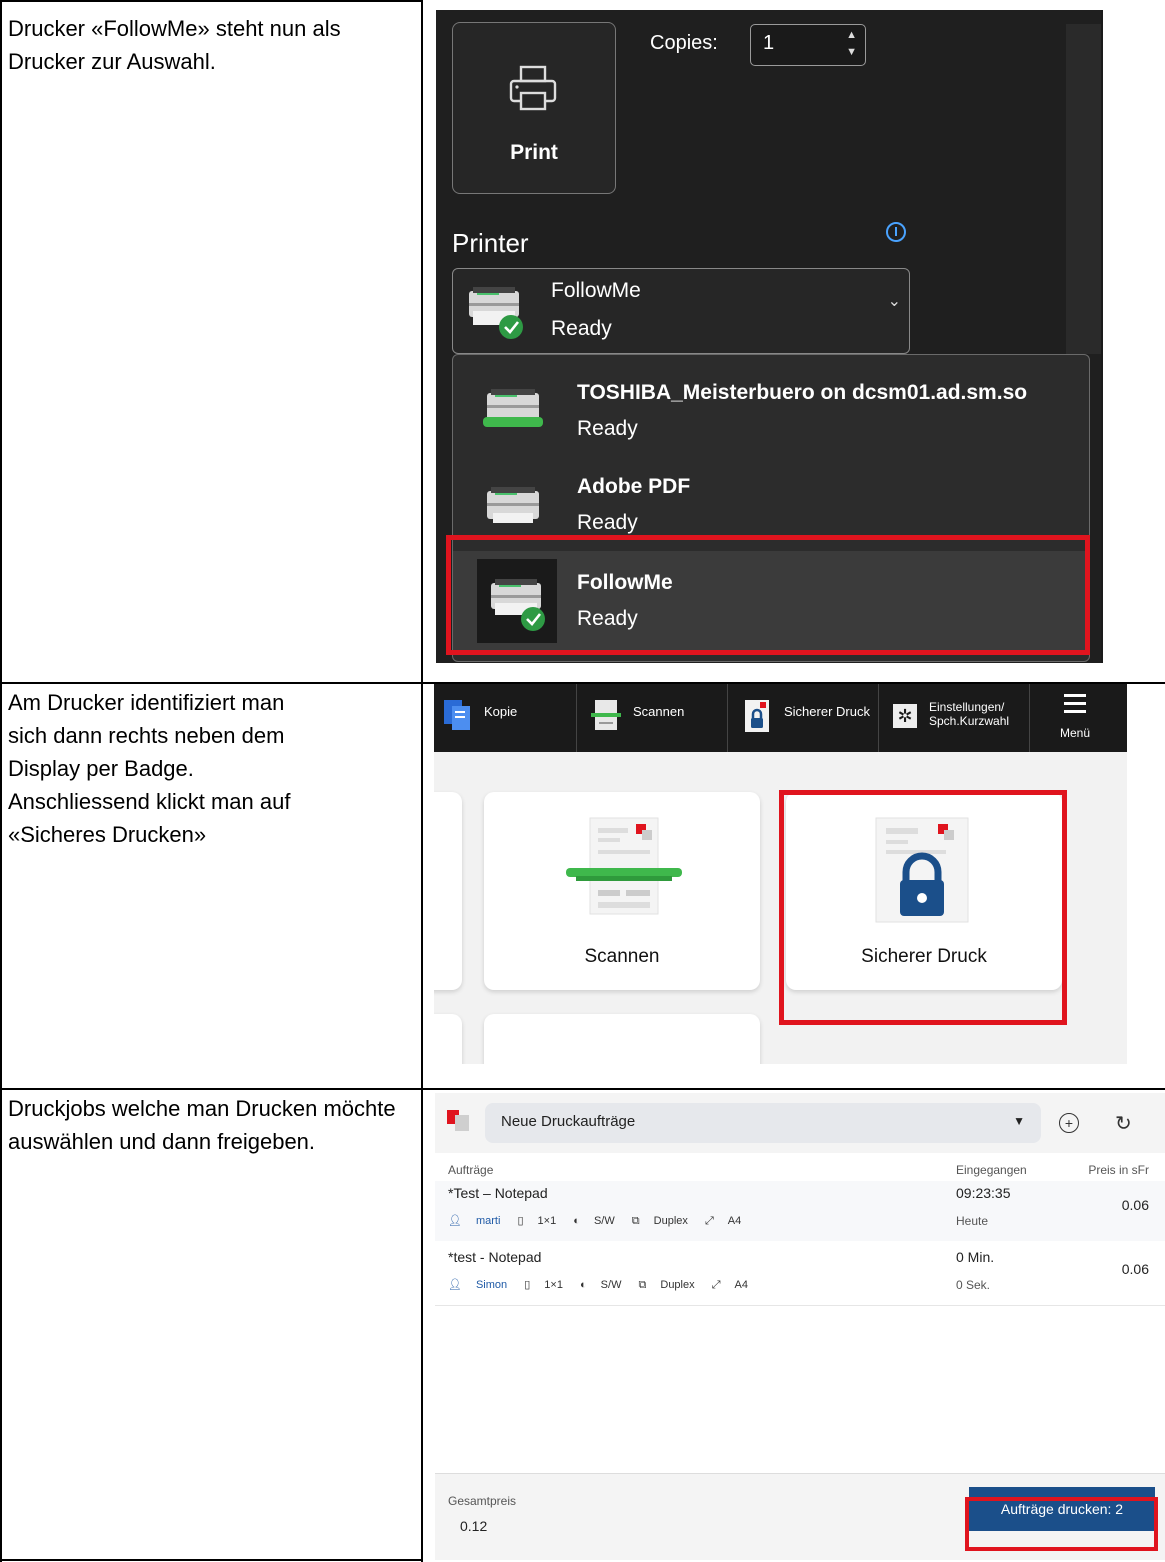  I want to click on gear-icon: ✲, so click(905, 716).